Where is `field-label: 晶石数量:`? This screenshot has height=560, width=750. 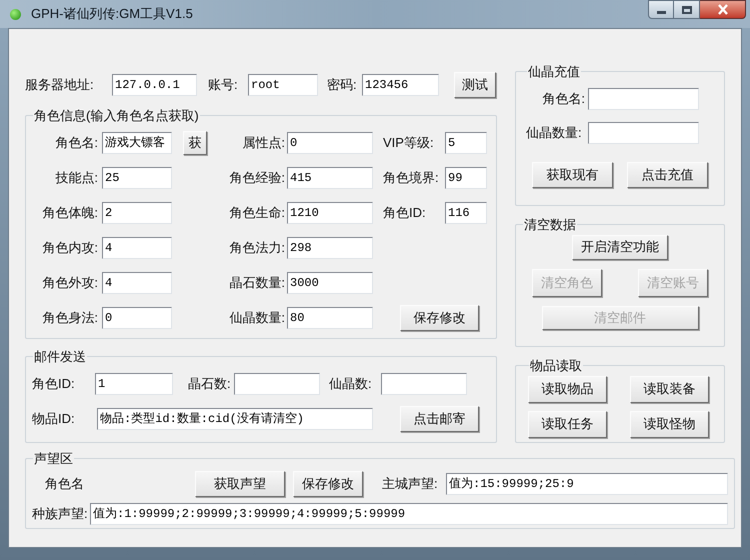 field-label: 晶石数量: is located at coordinates (256, 283).